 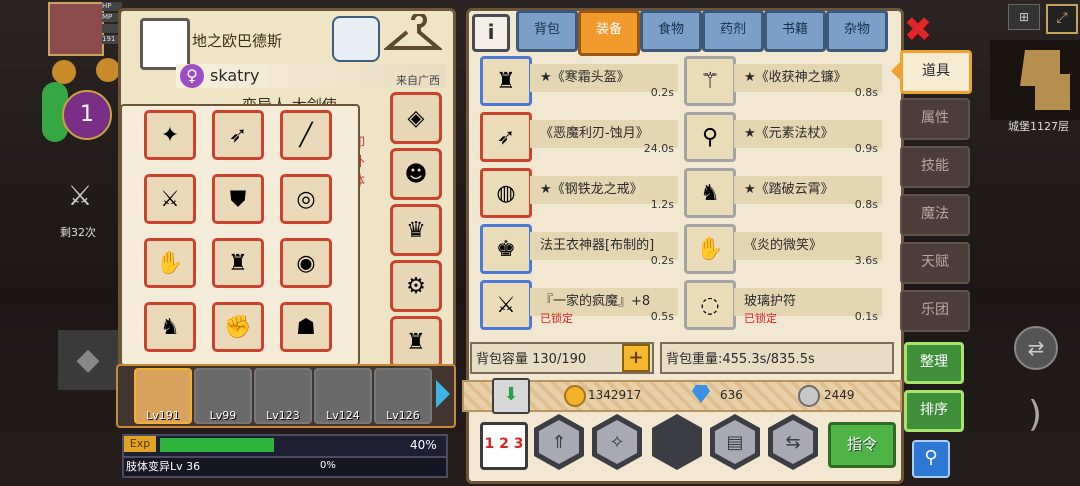 What do you see at coordinates (170, 327) in the screenshot?
I see `equip-slot-red-boots: ♞` at bounding box center [170, 327].